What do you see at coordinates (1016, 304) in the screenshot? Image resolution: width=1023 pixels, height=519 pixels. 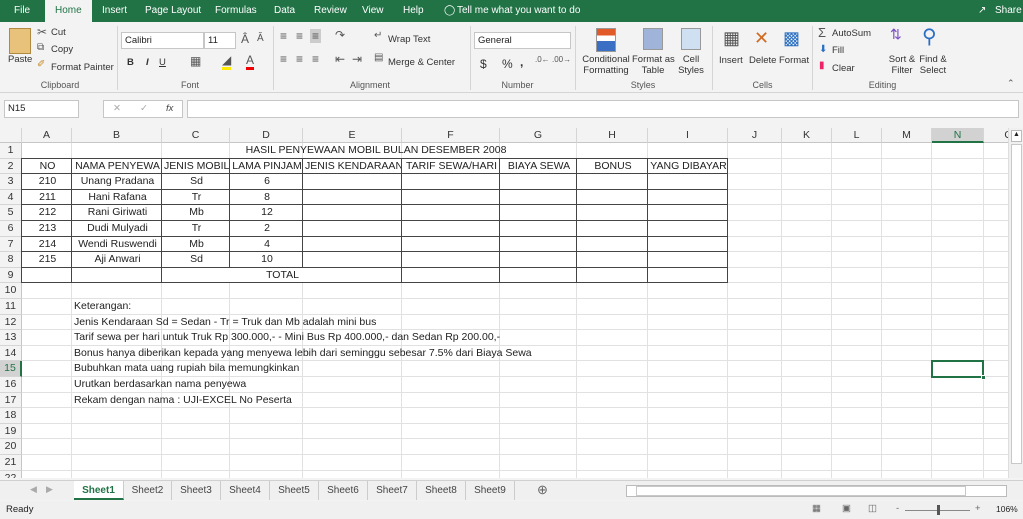 I see `vertical-scroll-thumb` at bounding box center [1016, 304].